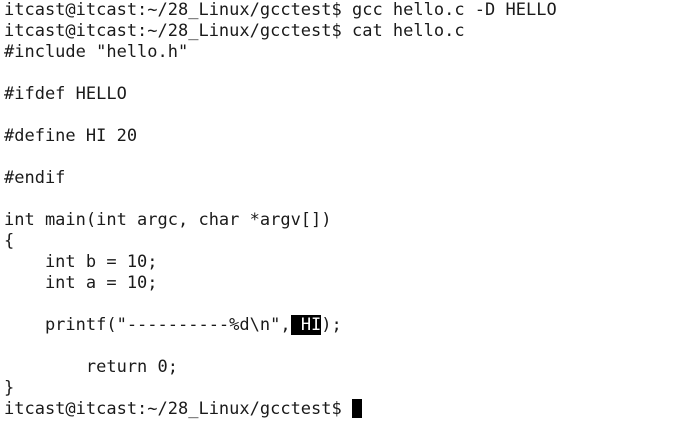 The width and height of the screenshot is (698, 424). Describe the element at coordinates (91, 367) in the screenshot. I see `code-line-return: return 0;` at that location.